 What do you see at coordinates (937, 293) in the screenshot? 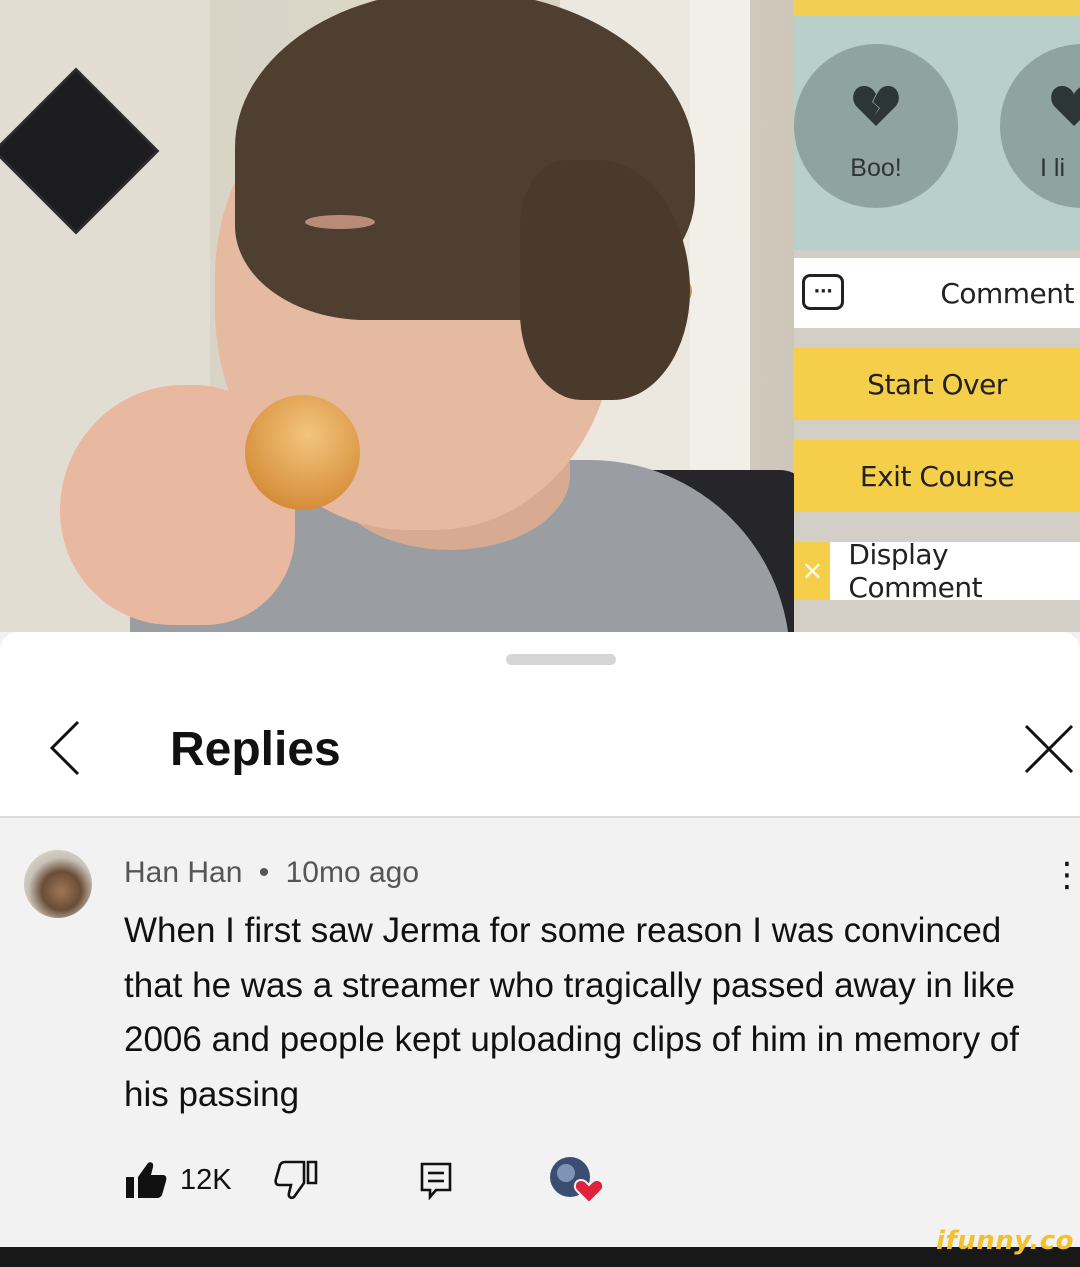
I see `comment-menu-button: ··· Comment` at bounding box center [937, 293].